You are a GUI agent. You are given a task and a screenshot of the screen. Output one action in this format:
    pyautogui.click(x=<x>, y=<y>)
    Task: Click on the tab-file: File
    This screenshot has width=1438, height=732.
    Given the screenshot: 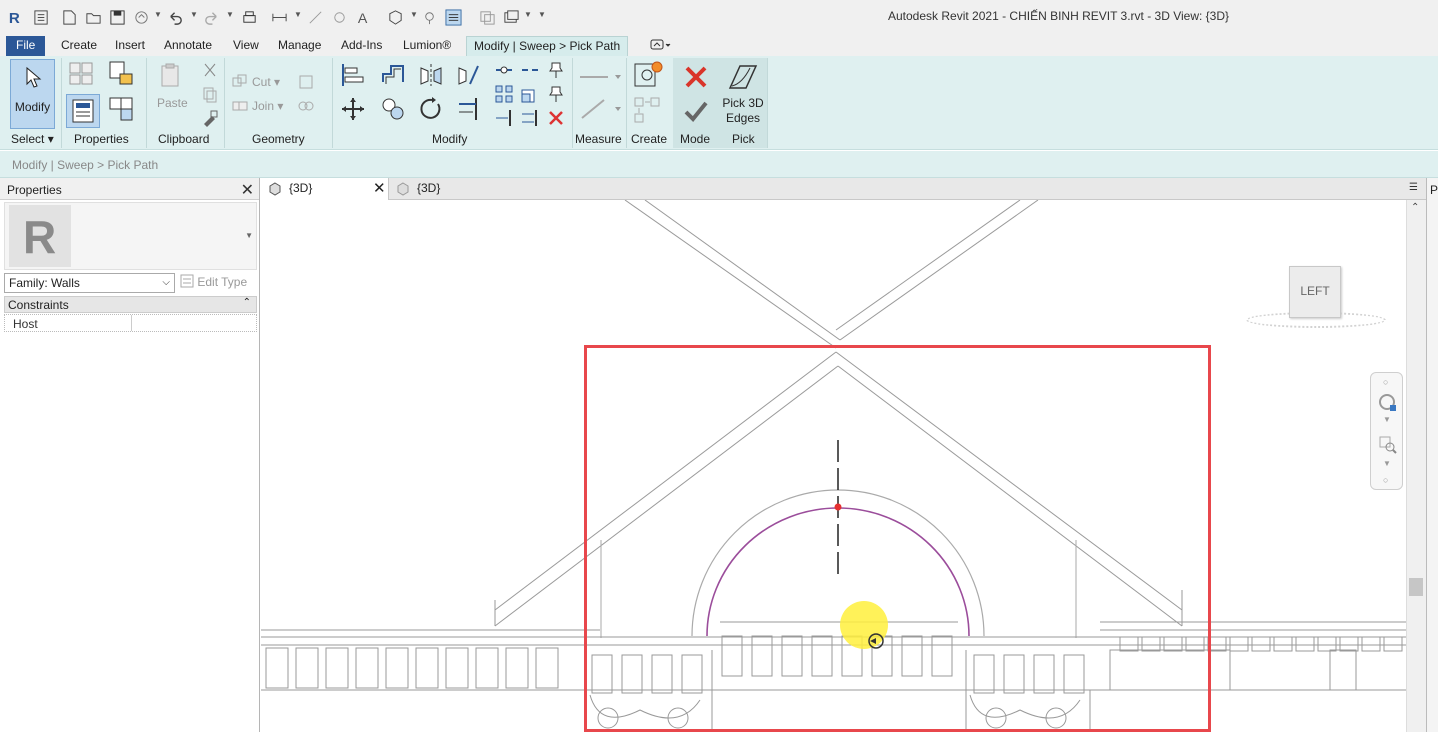 What is the action you would take?
    pyautogui.click(x=26, y=46)
    